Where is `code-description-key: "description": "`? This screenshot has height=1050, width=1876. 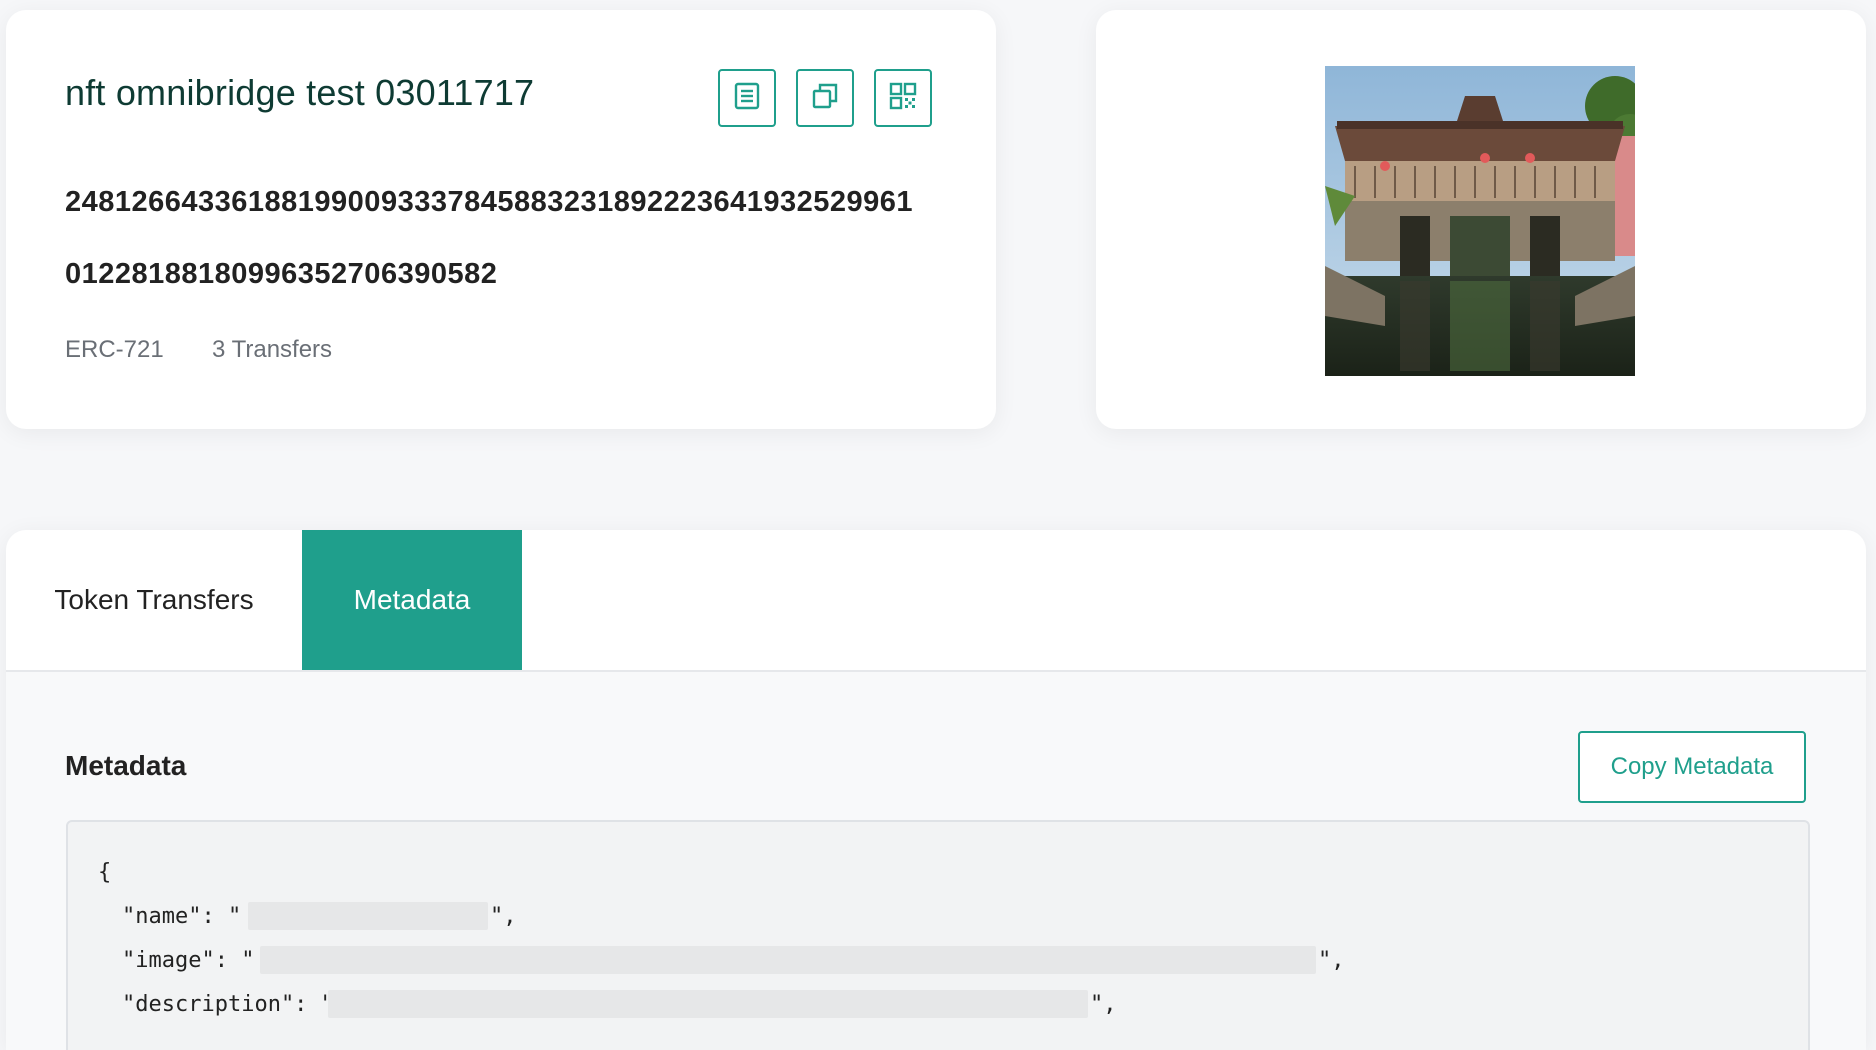
code-description-key: "description": " is located at coordinates (228, 1004).